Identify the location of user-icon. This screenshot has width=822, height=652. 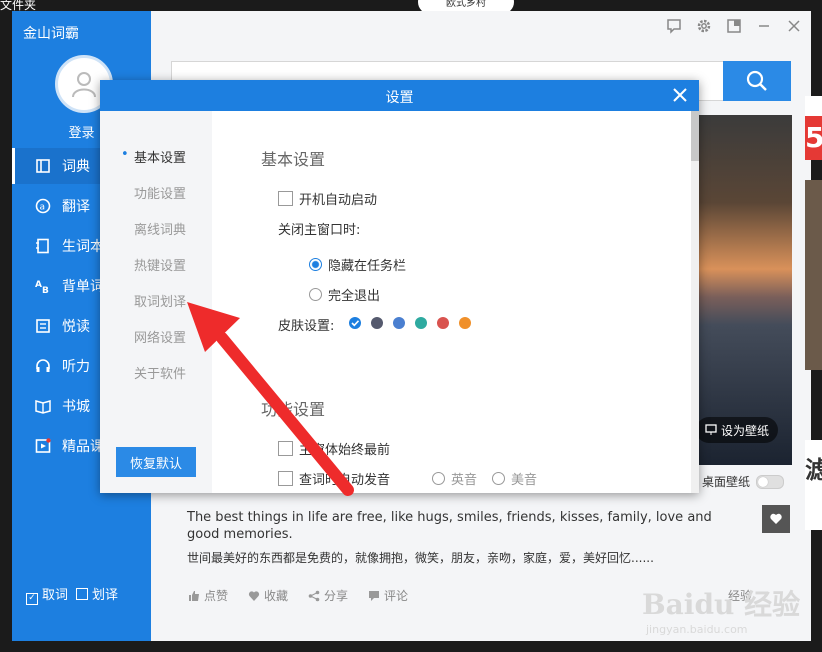
(84, 85).